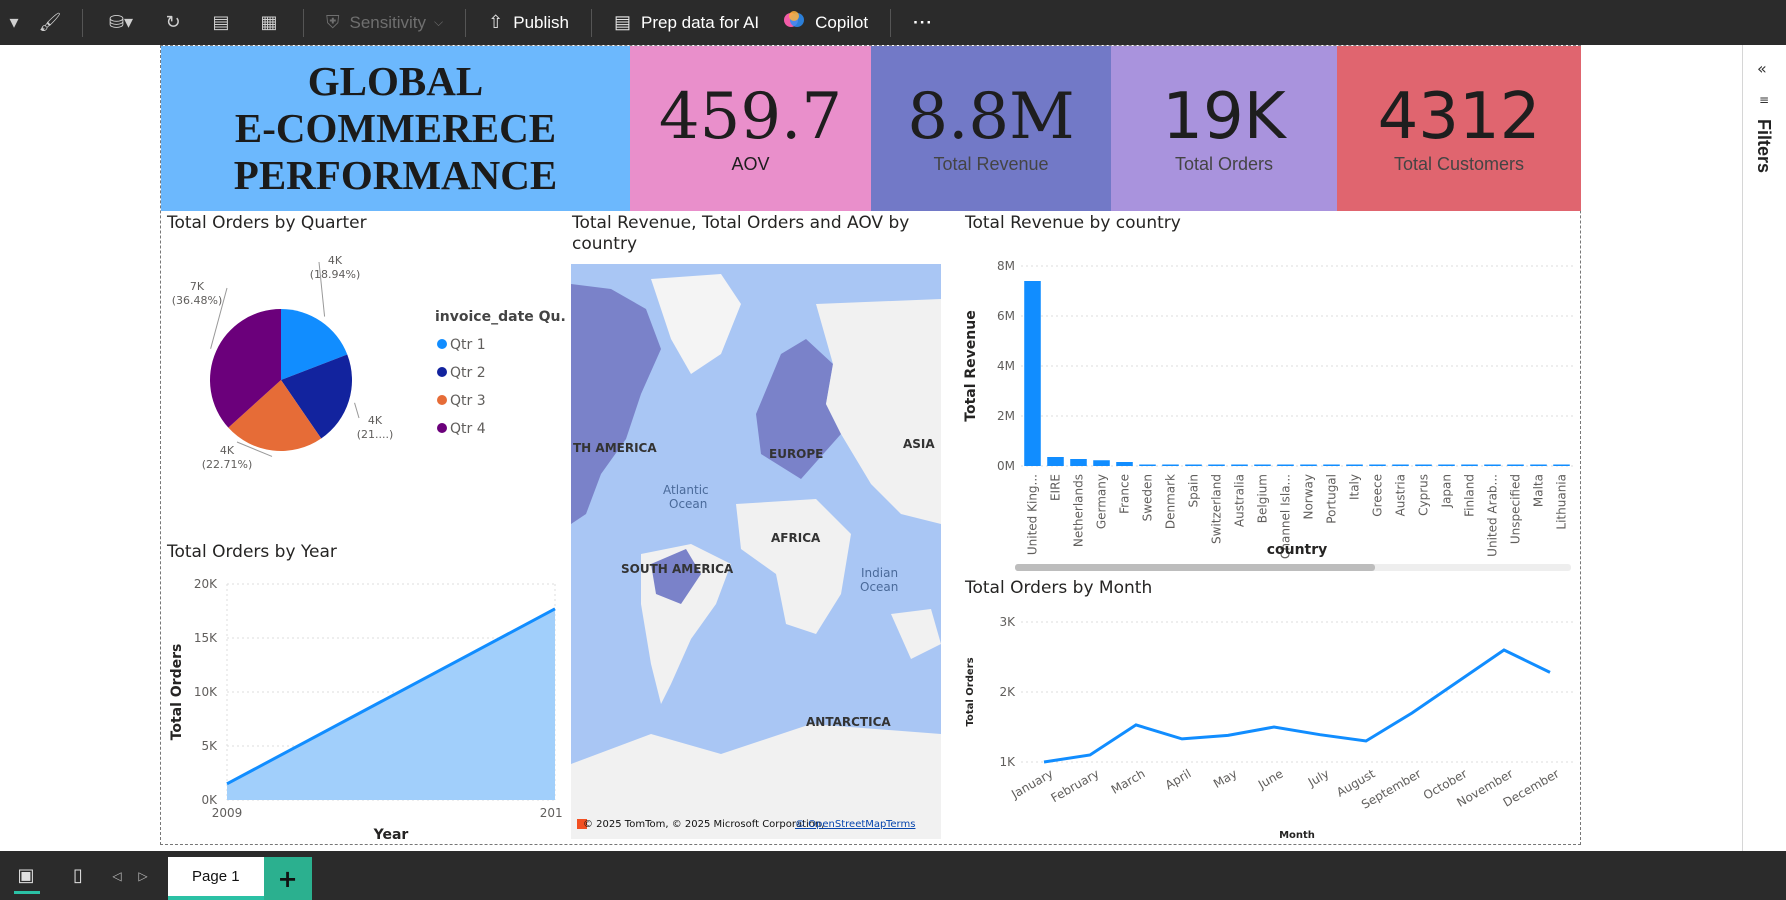 This screenshot has height=900, width=1786. Describe the element at coordinates (1764, 100) in the screenshot. I see `filter-icon: ≡` at that location.